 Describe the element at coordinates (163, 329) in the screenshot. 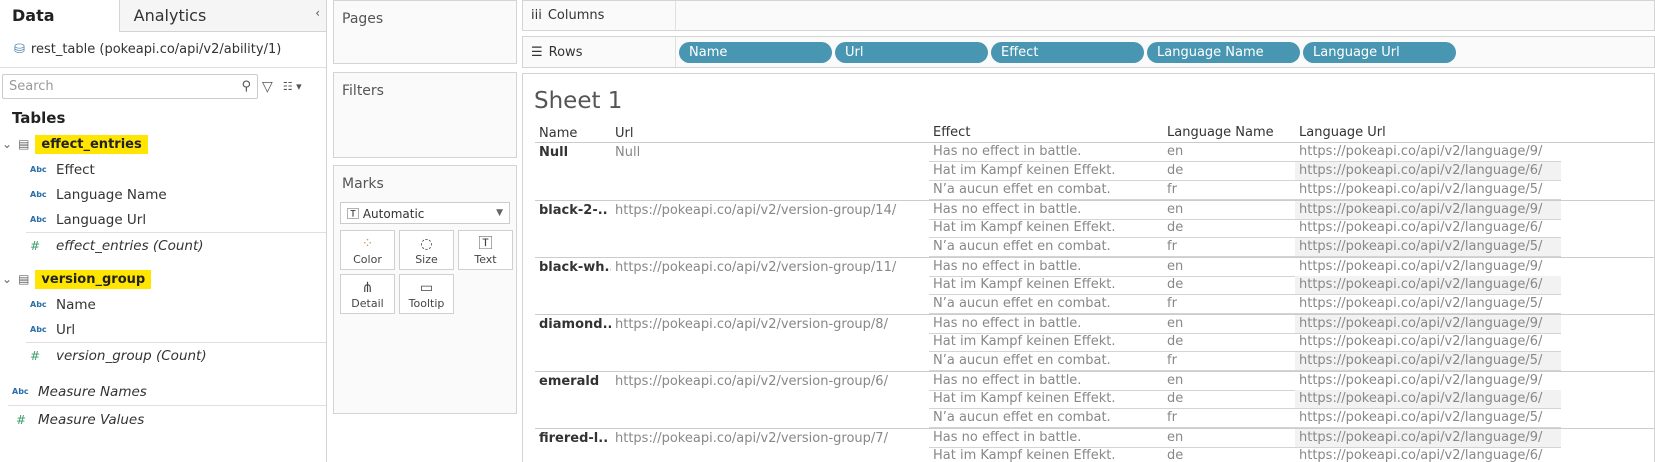

I see `field-item: Abc Url` at that location.